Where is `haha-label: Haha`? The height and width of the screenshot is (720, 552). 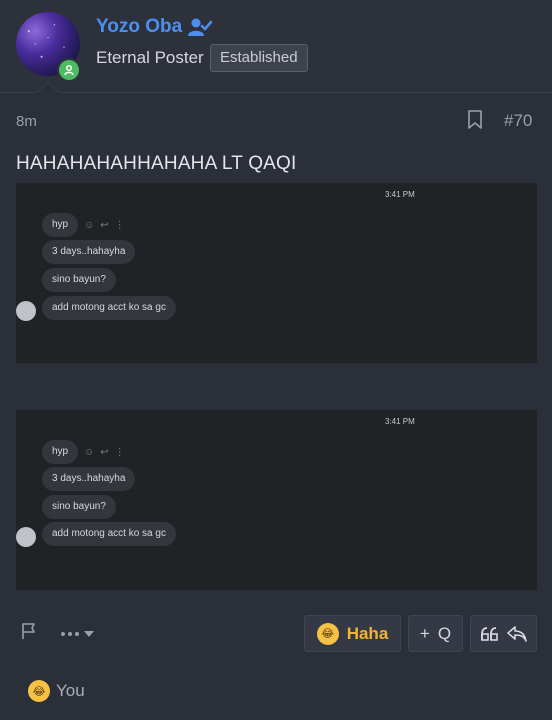
haha-label: Haha is located at coordinates (367, 633).